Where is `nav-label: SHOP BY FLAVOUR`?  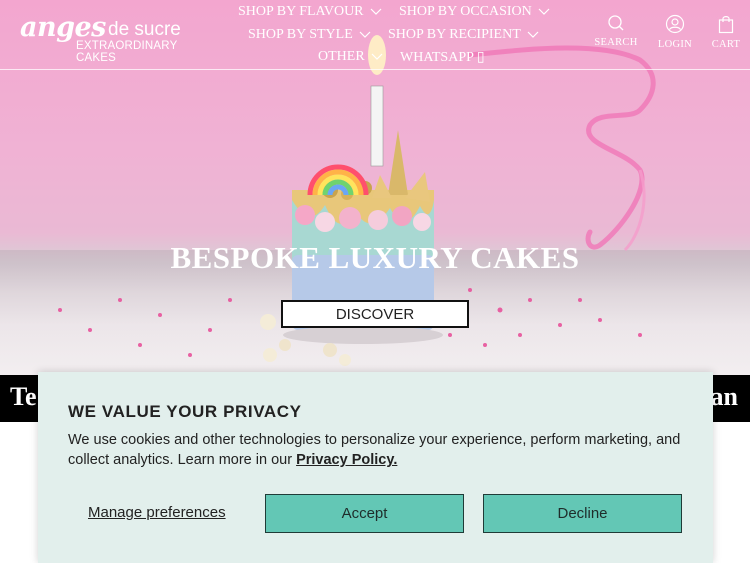 nav-label: SHOP BY FLAVOUR is located at coordinates (301, 11).